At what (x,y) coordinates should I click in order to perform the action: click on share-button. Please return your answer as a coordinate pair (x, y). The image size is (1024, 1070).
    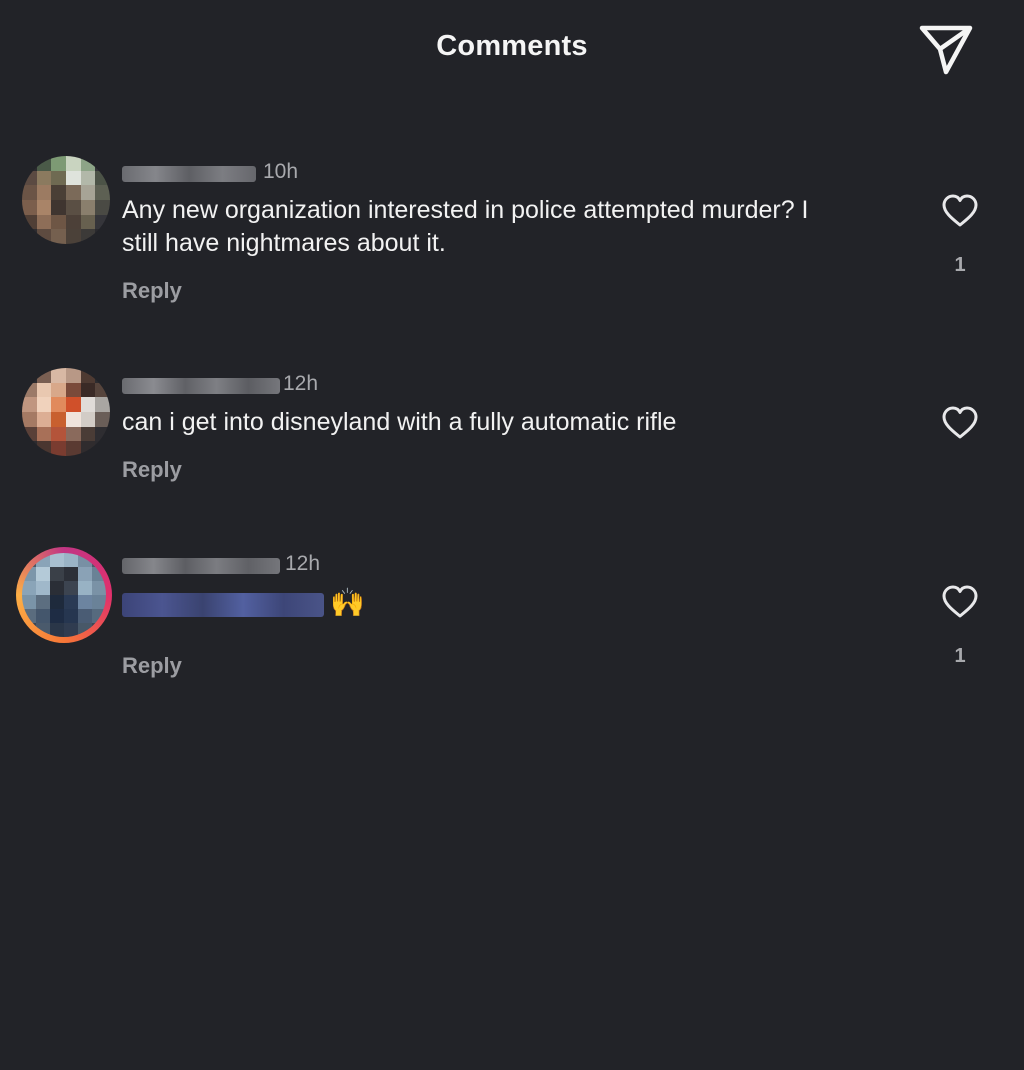
    Looking at the image, I should click on (946, 50).